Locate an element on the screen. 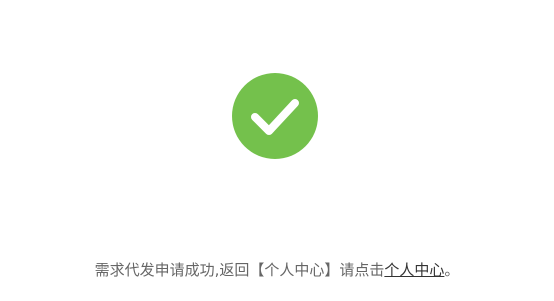 The image size is (554, 301). success-message: 需求代发申请成功,返回【个人中心】请点击个人中心。 is located at coordinates (277, 270).